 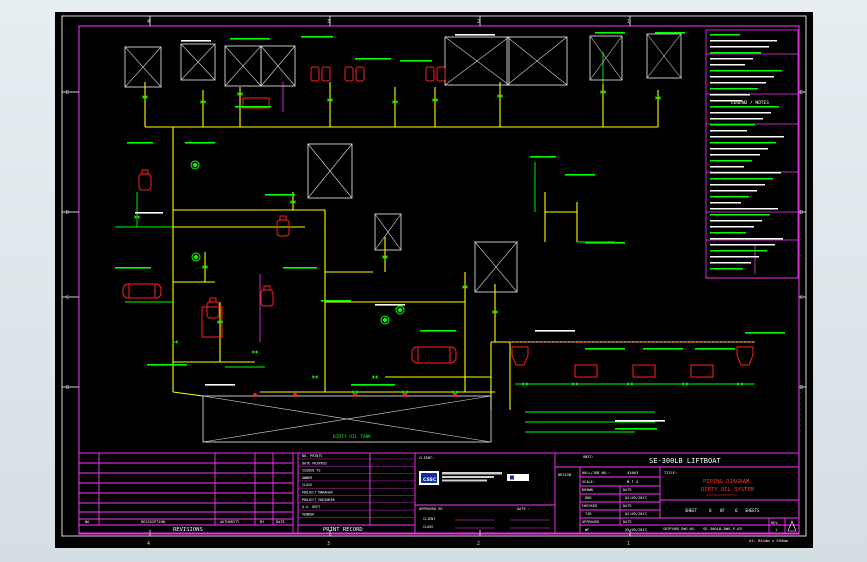 What do you see at coordinates (590, 522) in the screenshot?
I see `approved-label: APPROVED` at bounding box center [590, 522].